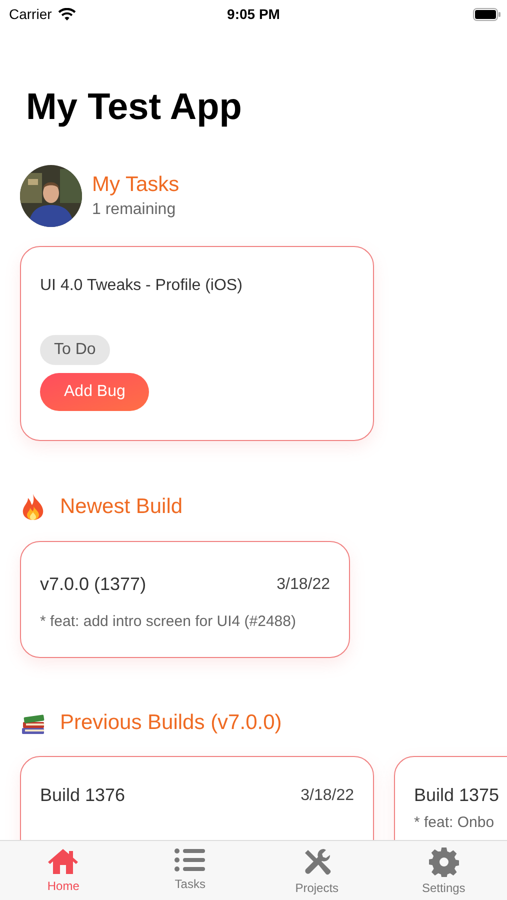  What do you see at coordinates (63, 861) in the screenshot?
I see `home-icon` at bounding box center [63, 861].